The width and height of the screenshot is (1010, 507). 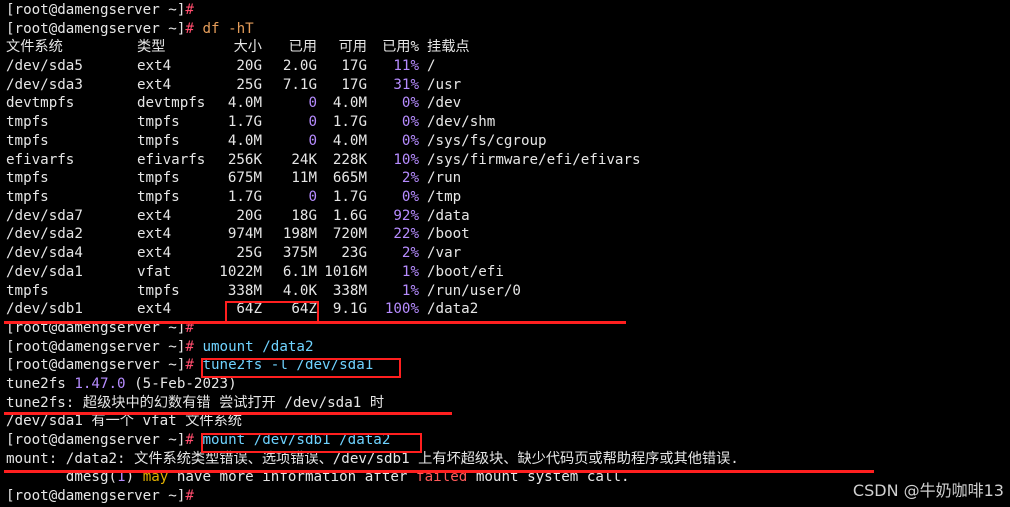 I want to click on df-cell-size: 20G, so click(x=249, y=66).